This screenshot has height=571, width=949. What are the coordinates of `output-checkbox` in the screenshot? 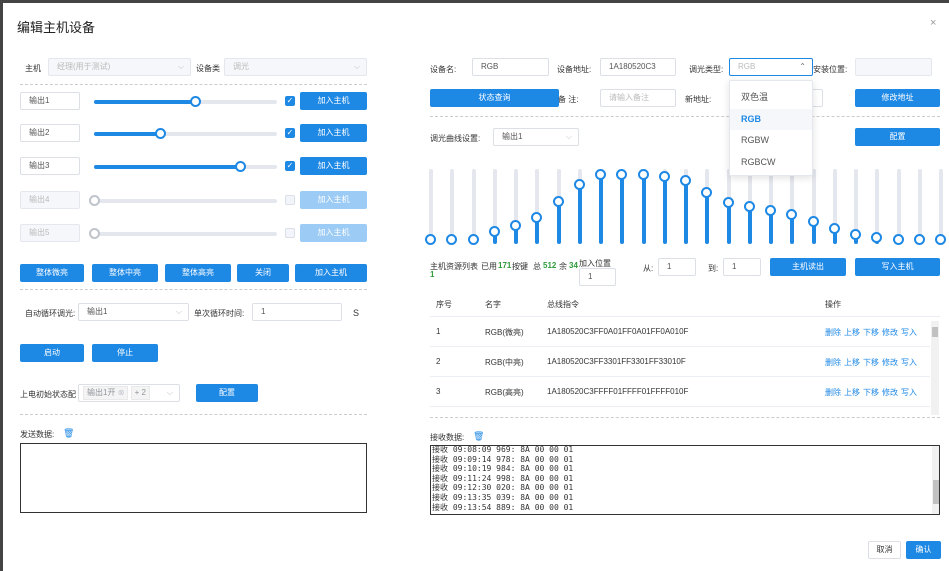 It's located at (290, 233).